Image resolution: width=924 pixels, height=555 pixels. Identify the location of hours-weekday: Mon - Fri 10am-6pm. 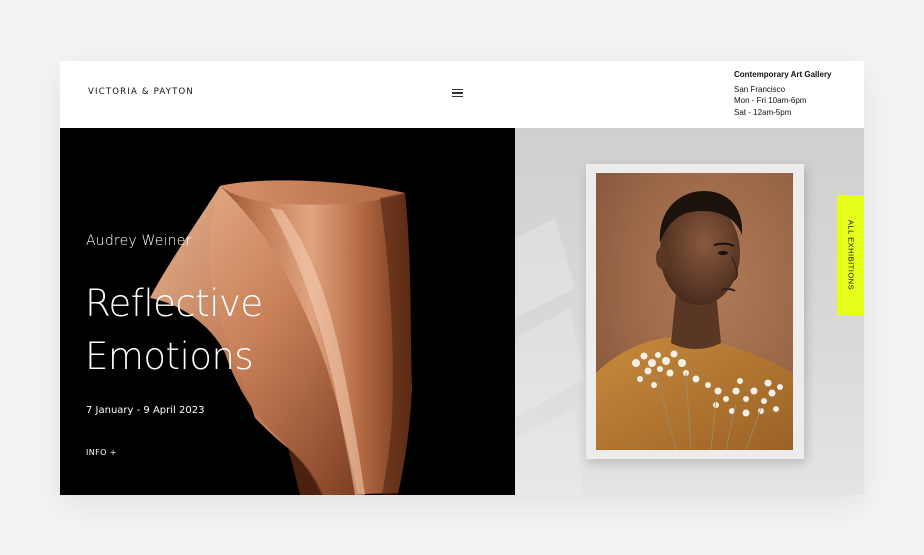
(770, 100).